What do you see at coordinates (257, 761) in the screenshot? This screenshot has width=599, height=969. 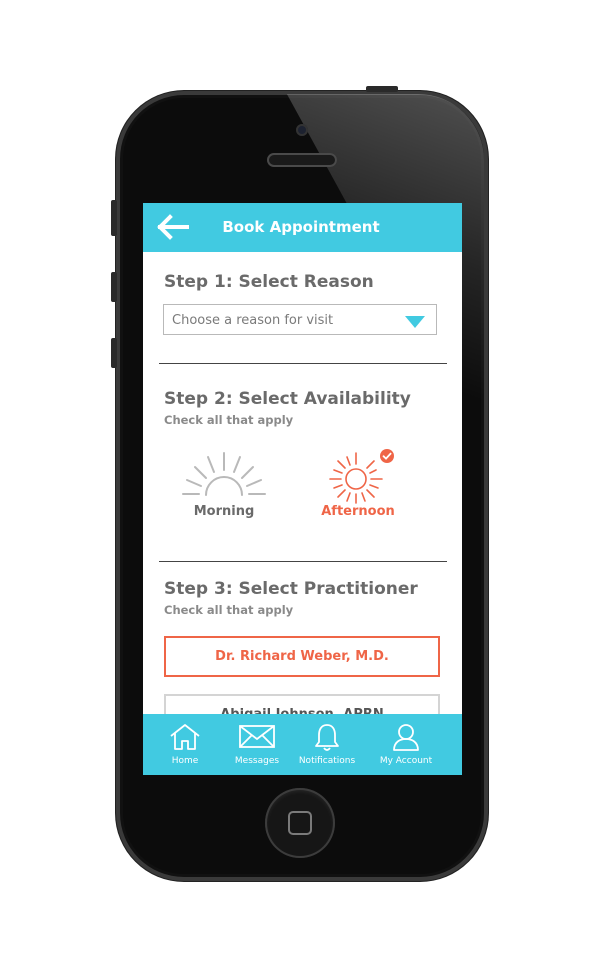 I see `tab-messages-label: Messages` at bounding box center [257, 761].